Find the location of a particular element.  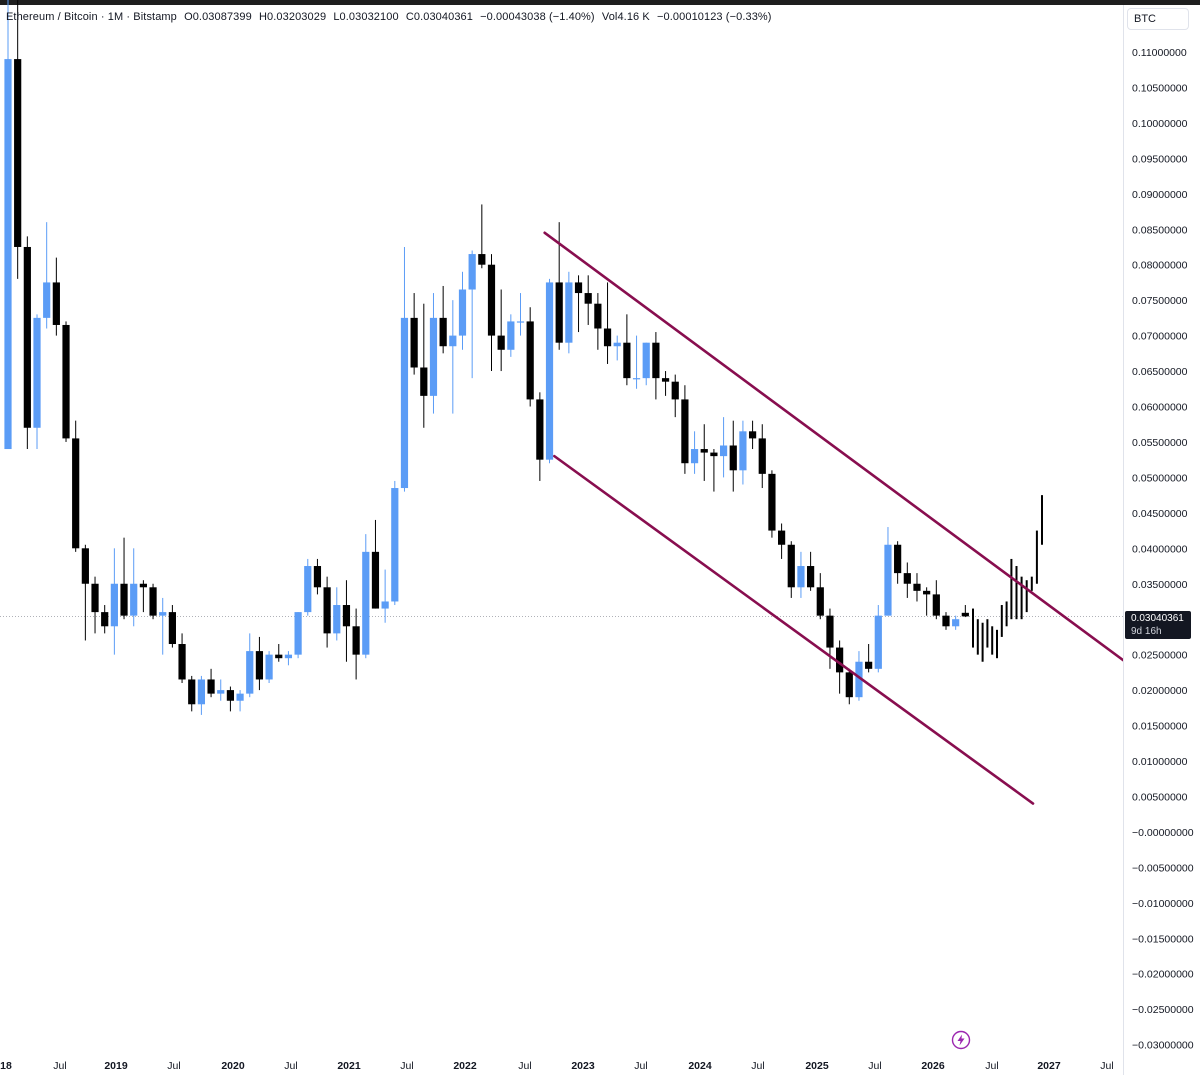

current-price-badge: 0.03040361 9d 16h is located at coordinates (1158, 625).